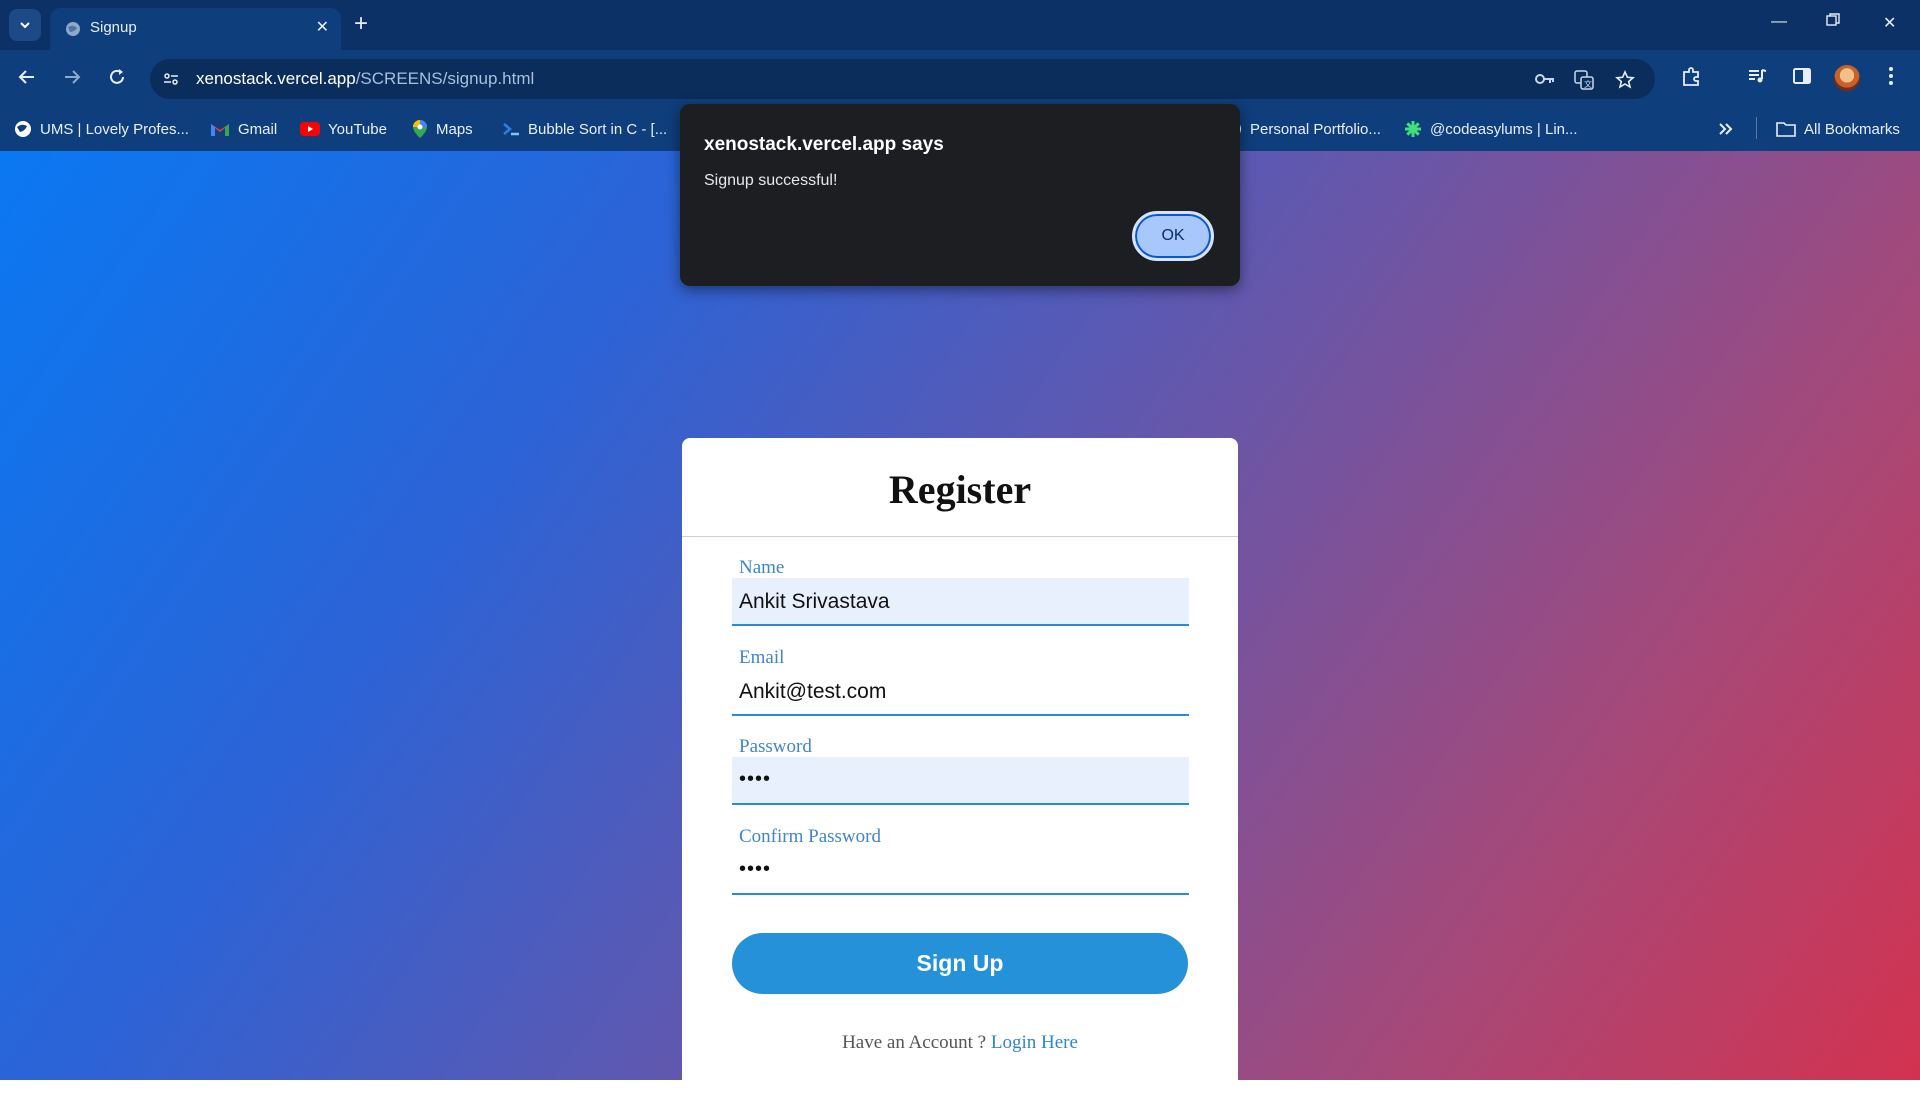 This screenshot has width=1920, height=1093. What do you see at coordinates (420, 129) in the screenshot?
I see `maps-icon` at bounding box center [420, 129].